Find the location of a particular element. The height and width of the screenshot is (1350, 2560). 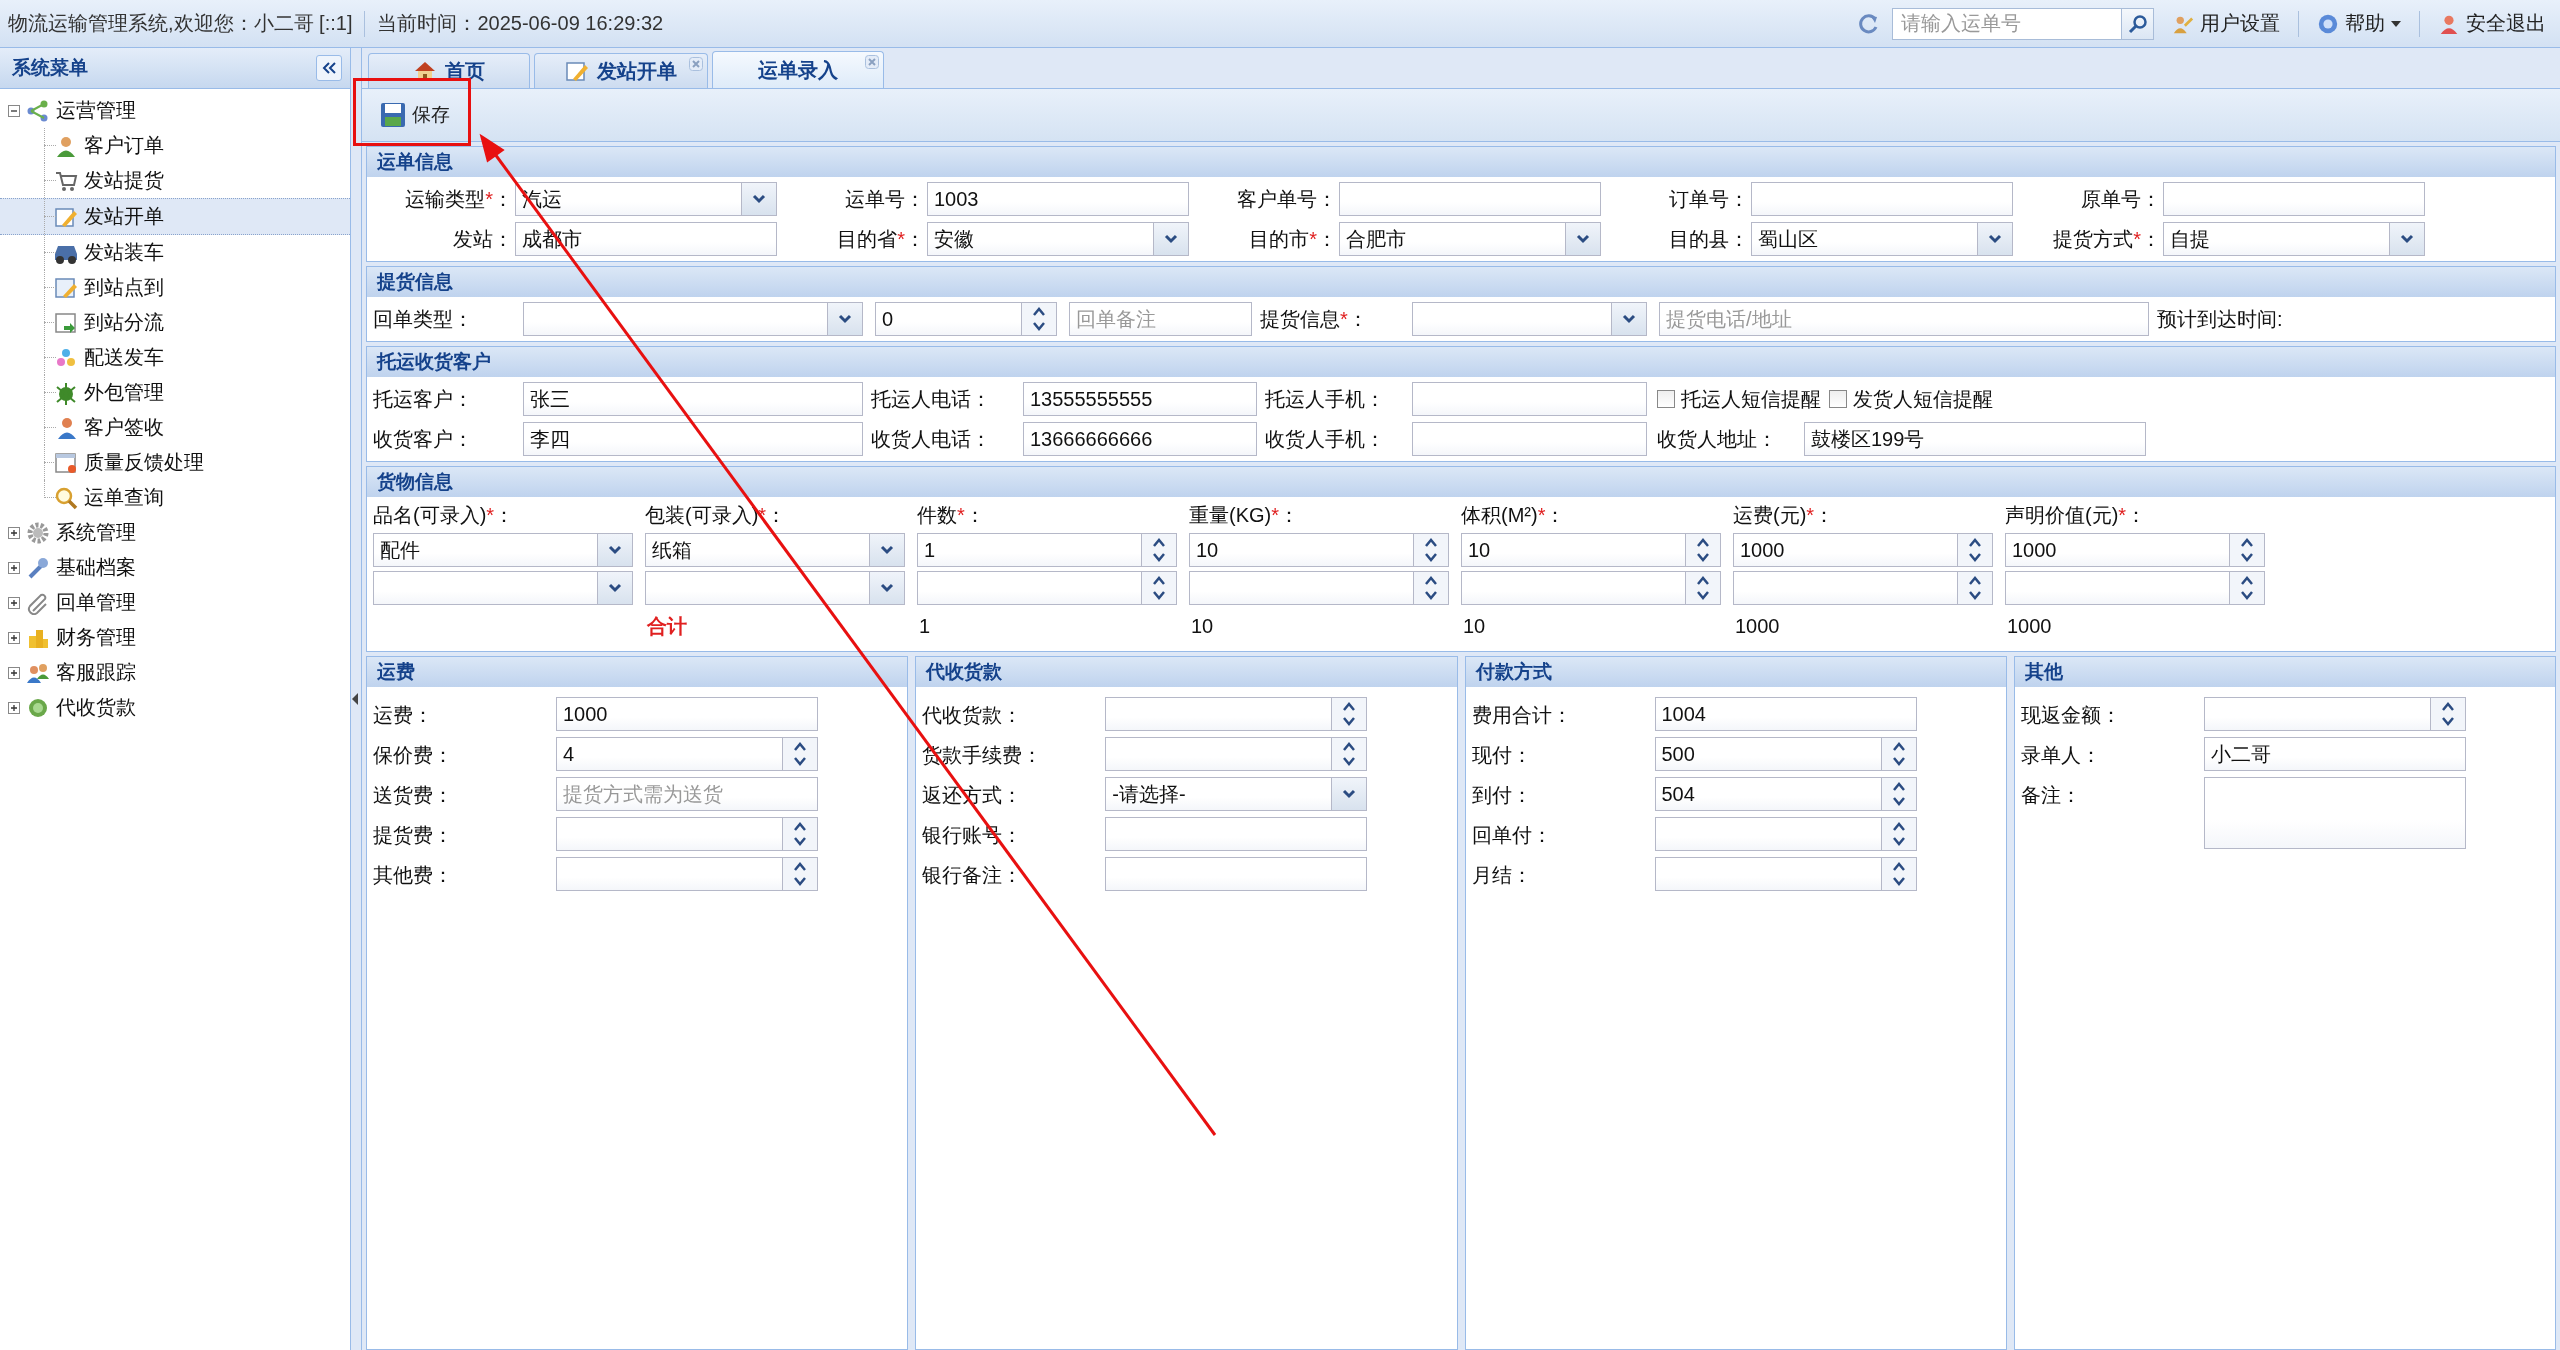

number-field: 4 is located at coordinates (687, 754).